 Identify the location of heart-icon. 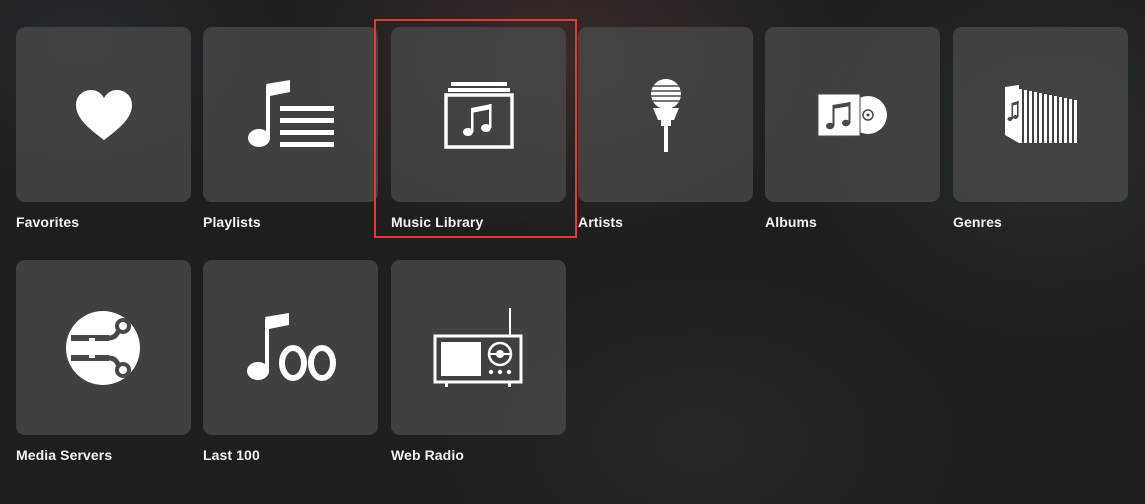
(103, 114).